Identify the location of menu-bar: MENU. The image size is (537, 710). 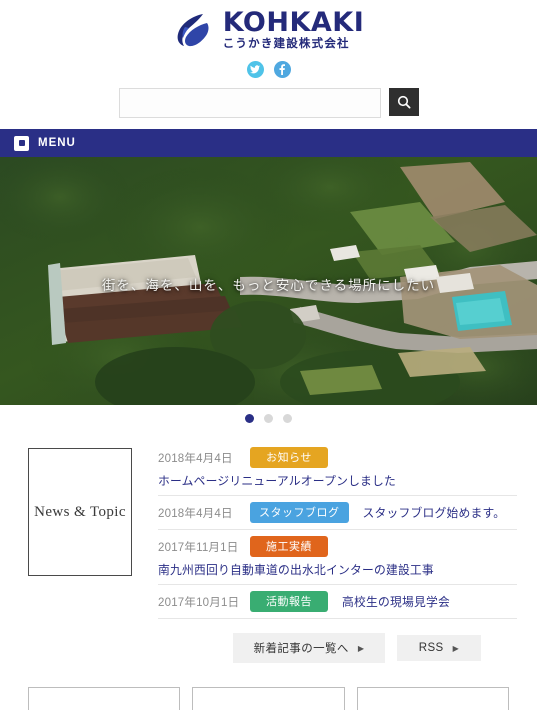
(268, 143).